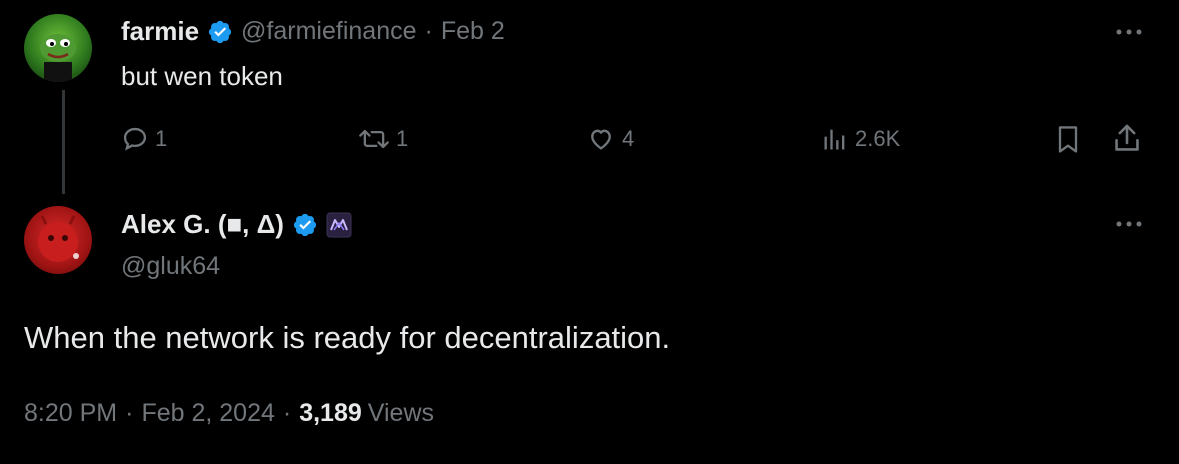 The height and width of the screenshot is (464, 1179). I want to click on tweet2-header: Alex G. (■, Δ), so click(236, 224).